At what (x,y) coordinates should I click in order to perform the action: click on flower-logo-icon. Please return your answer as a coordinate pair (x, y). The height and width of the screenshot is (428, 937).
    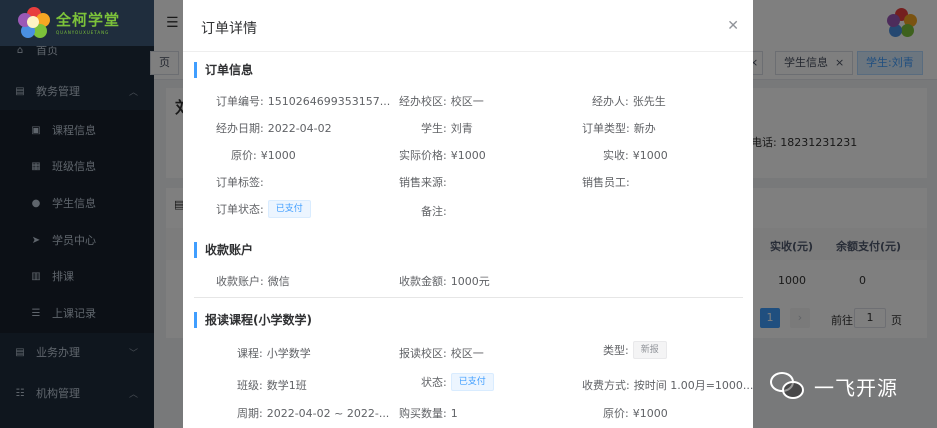
    Looking at the image, I should click on (34, 23).